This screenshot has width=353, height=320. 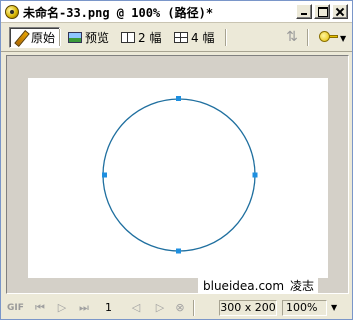 What do you see at coordinates (255, 175) in the screenshot?
I see `anchor-point-right` at bounding box center [255, 175].